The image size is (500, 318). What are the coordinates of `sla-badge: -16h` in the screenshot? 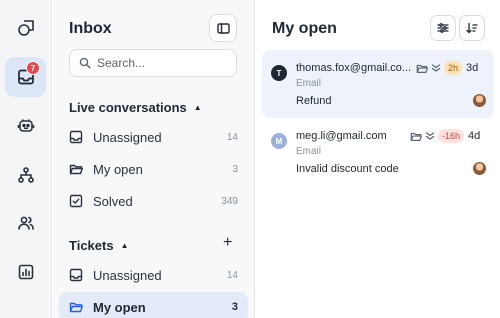 It's located at (451, 136).